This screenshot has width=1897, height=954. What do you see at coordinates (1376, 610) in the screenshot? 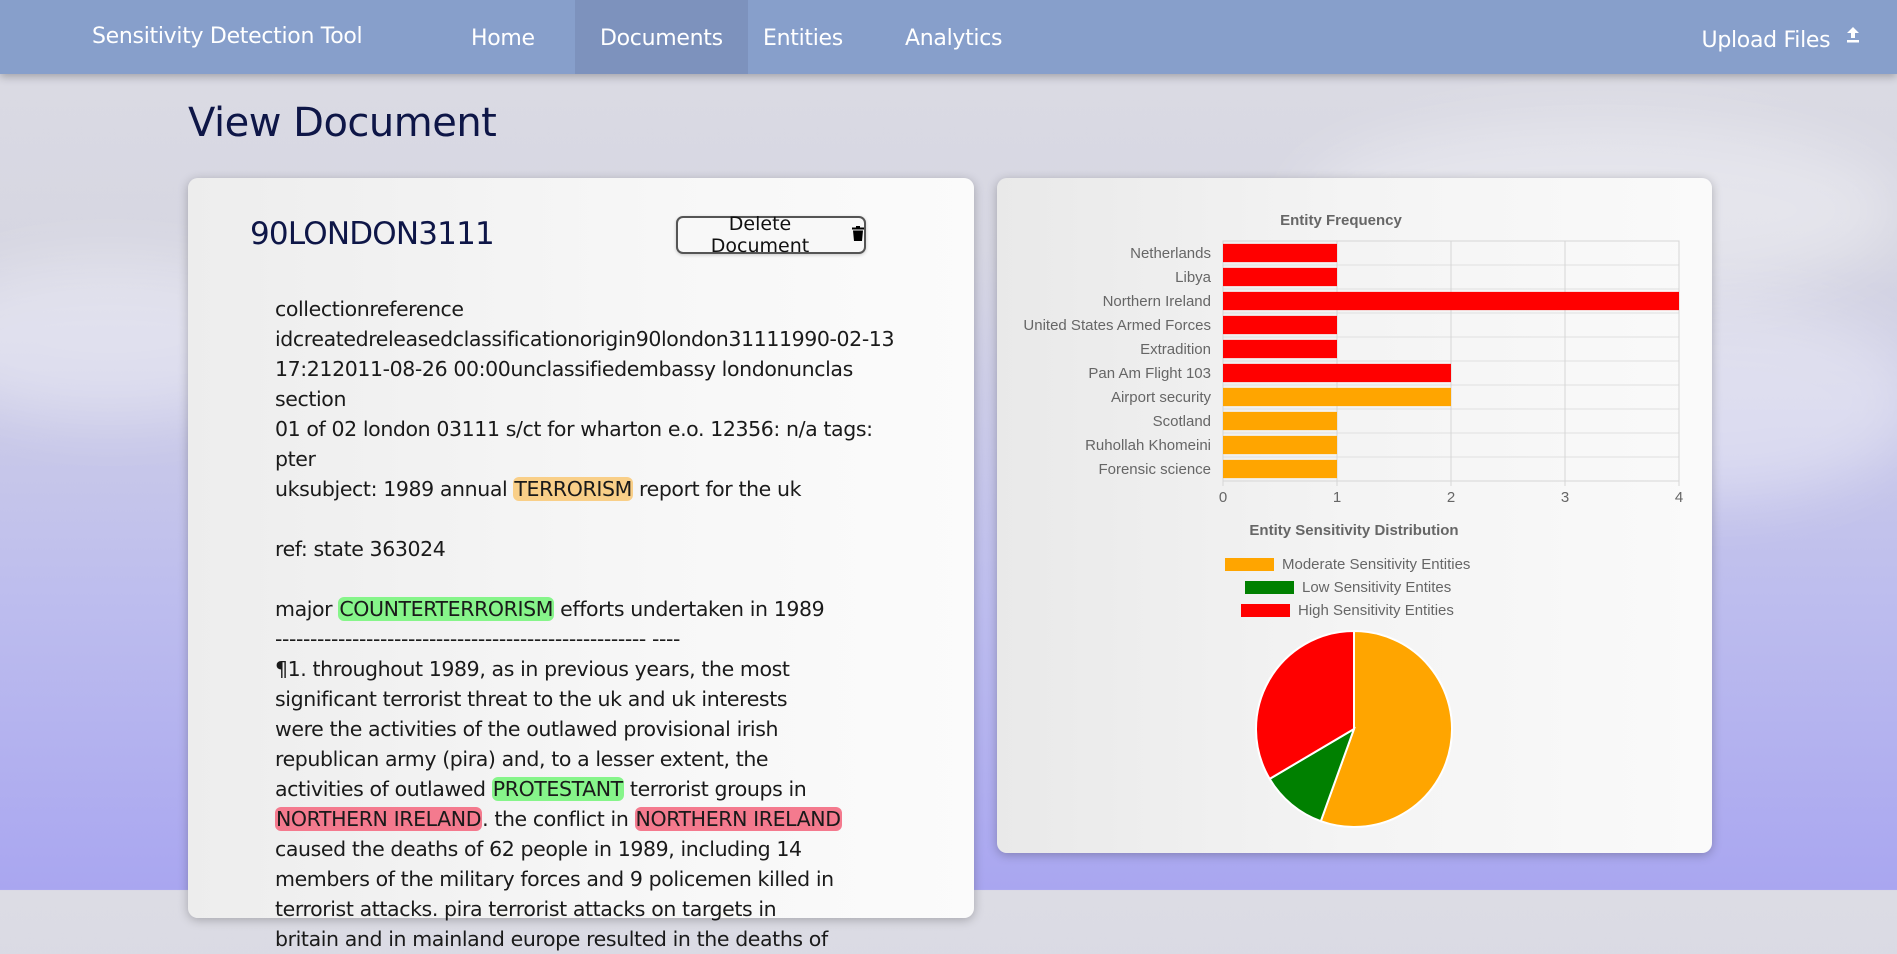
I see `pie-legend-label: High Sensitivity Entities` at bounding box center [1376, 610].